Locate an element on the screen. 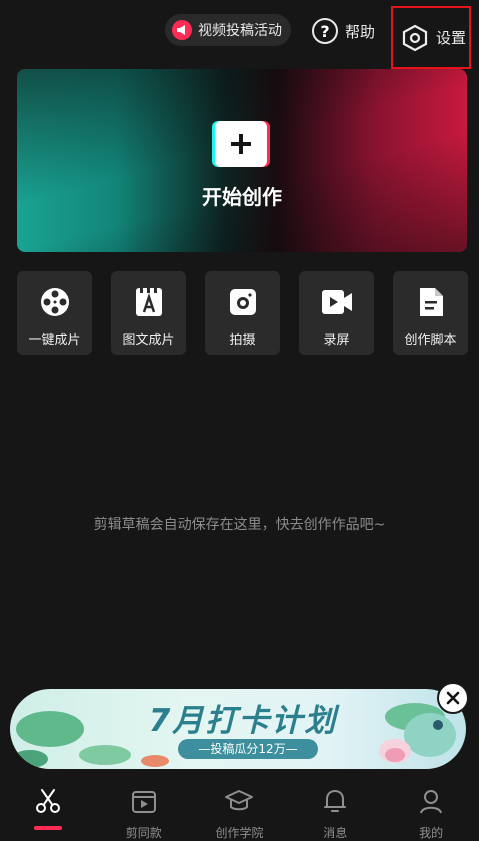 The width and height of the screenshot is (479, 841). tool-one-click-video: 一键成片 is located at coordinates (54, 313).